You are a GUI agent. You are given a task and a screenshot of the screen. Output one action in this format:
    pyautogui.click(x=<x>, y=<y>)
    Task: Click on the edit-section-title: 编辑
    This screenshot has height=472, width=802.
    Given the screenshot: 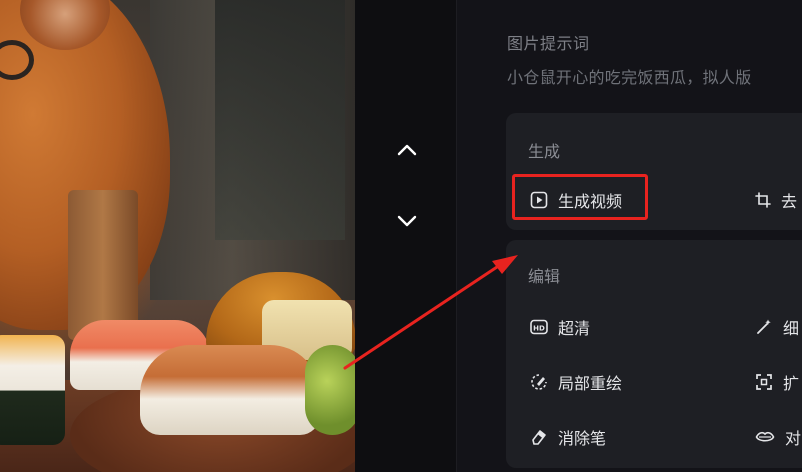 What is the action you would take?
    pyautogui.click(x=544, y=276)
    